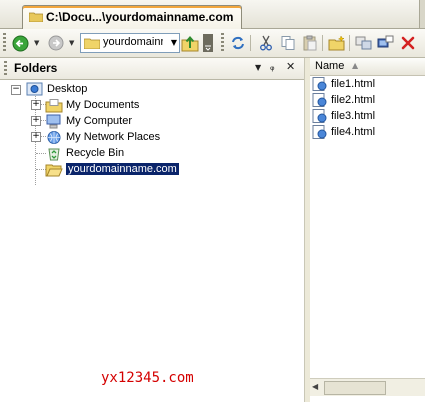 The width and height of the screenshot is (425, 402). I want to click on forward-arrow-icon, so click(56, 43).